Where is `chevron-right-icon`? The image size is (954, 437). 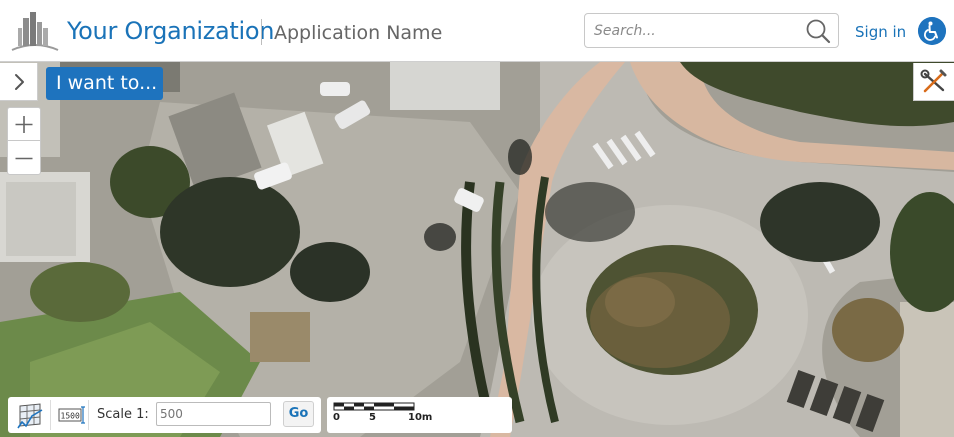
chevron-right-icon is located at coordinates (19, 82).